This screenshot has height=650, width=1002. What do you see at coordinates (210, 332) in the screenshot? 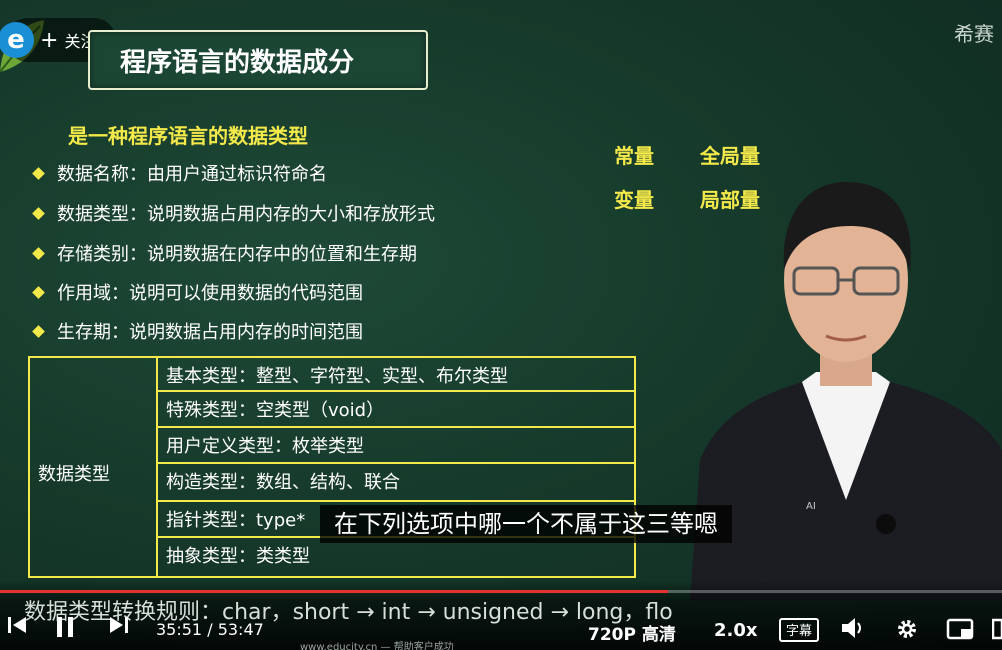
I see `bullet-text: 生存期：说明数据占用内存的时间范围` at bounding box center [210, 332].